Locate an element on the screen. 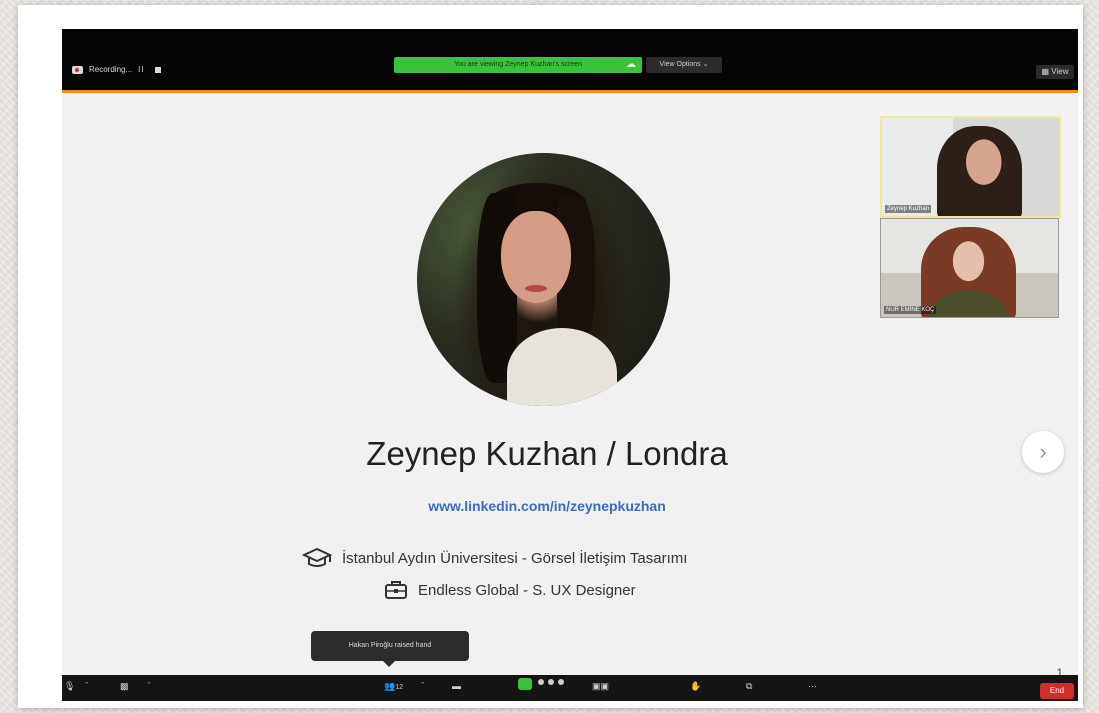 Image resolution: width=1099 pixels, height=713 pixels. breakout-rooms-icon: ⧉ is located at coordinates (749, 686).